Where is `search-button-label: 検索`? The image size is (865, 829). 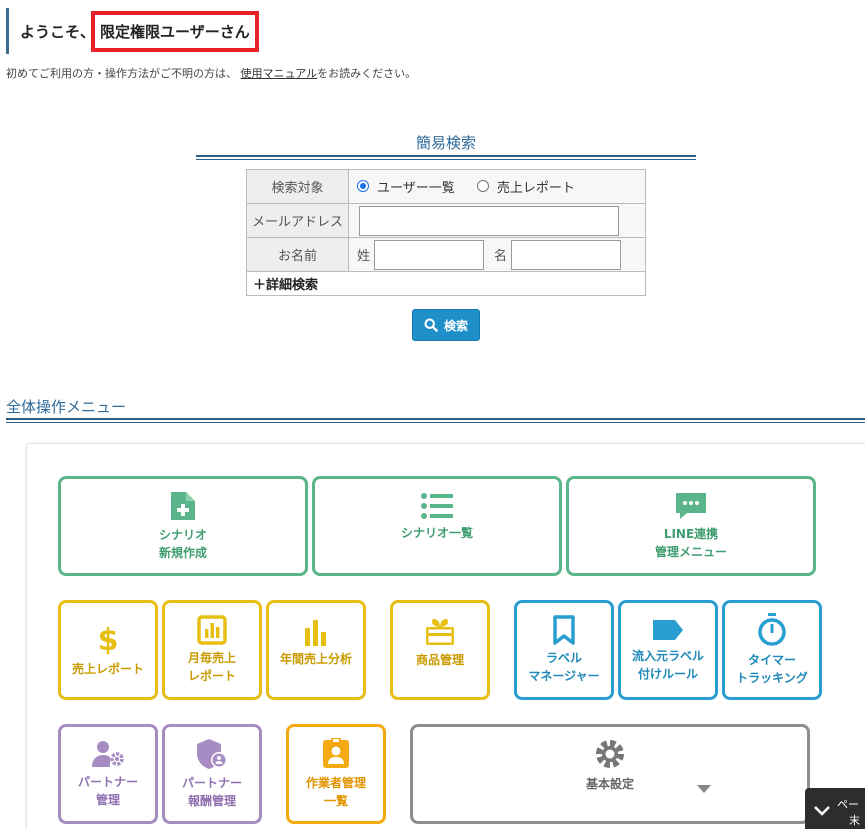
search-button-label: 検索 is located at coordinates (455, 325).